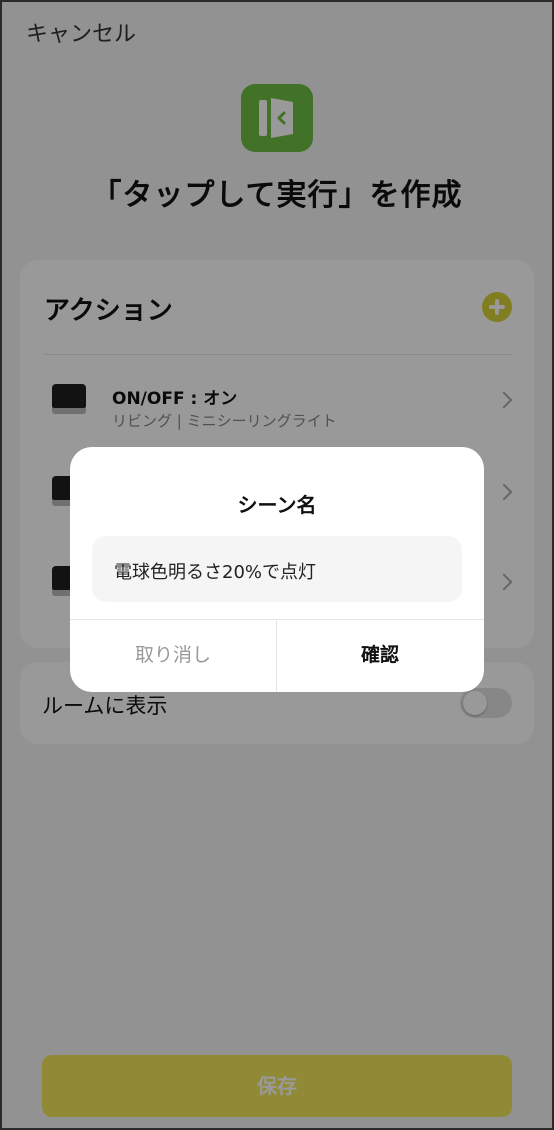 Image resolution: width=554 pixels, height=1130 pixels. Describe the element at coordinates (380, 655) in the screenshot. I see `dialog-confirm-button: 確認` at that location.